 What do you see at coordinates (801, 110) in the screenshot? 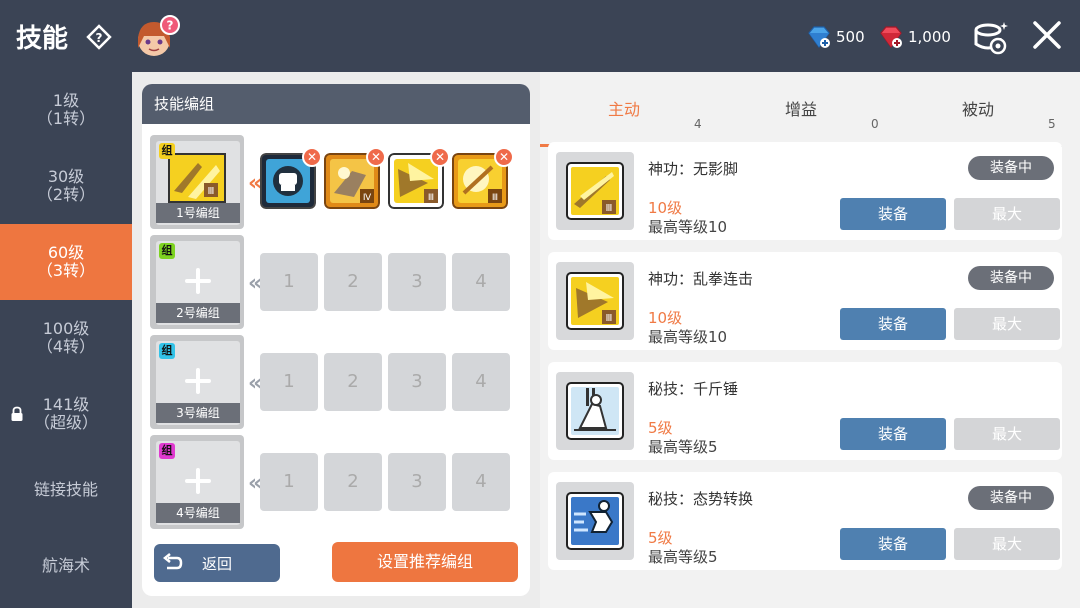
I see `tab-buff: 增益 0` at bounding box center [801, 110].